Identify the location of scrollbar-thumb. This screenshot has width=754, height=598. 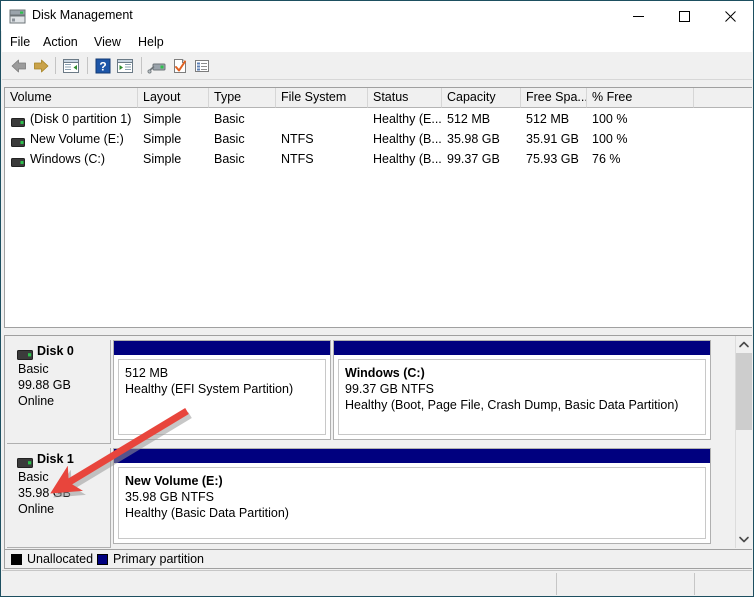
(744, 391).